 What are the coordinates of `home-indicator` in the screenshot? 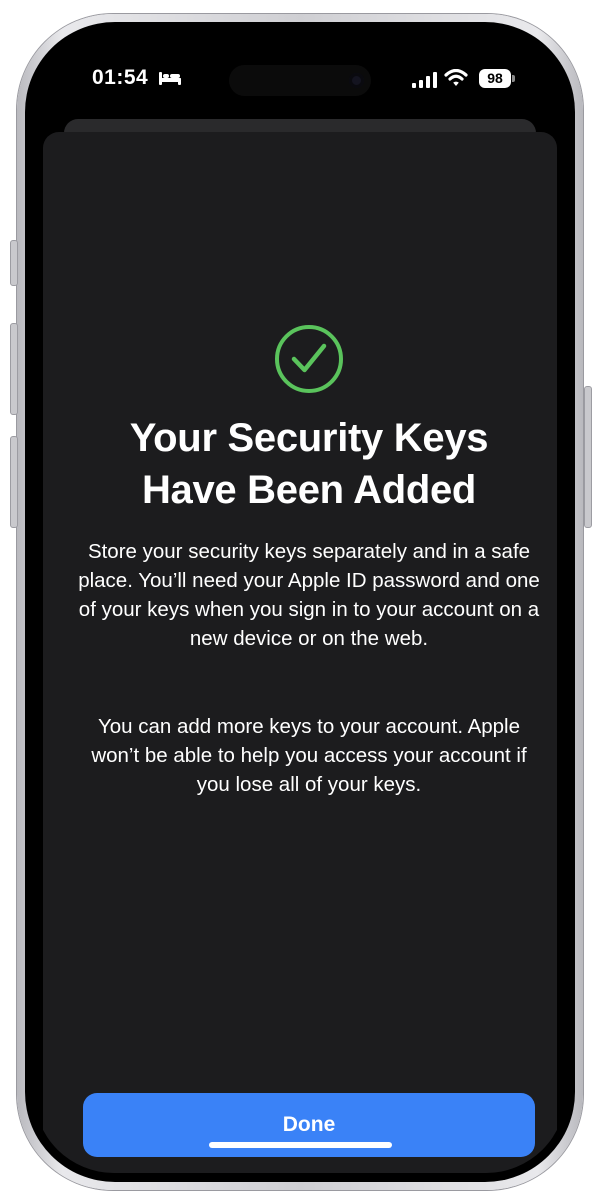 It's located at (300, 1145).